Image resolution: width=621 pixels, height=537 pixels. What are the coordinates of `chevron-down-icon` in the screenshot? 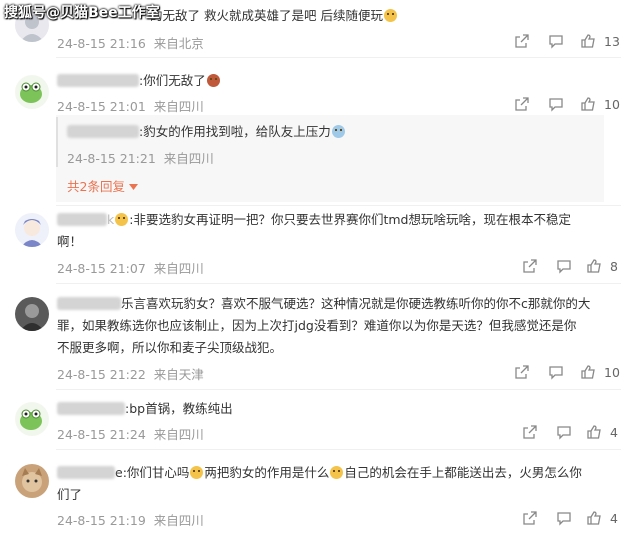 It's located at (133, 187).